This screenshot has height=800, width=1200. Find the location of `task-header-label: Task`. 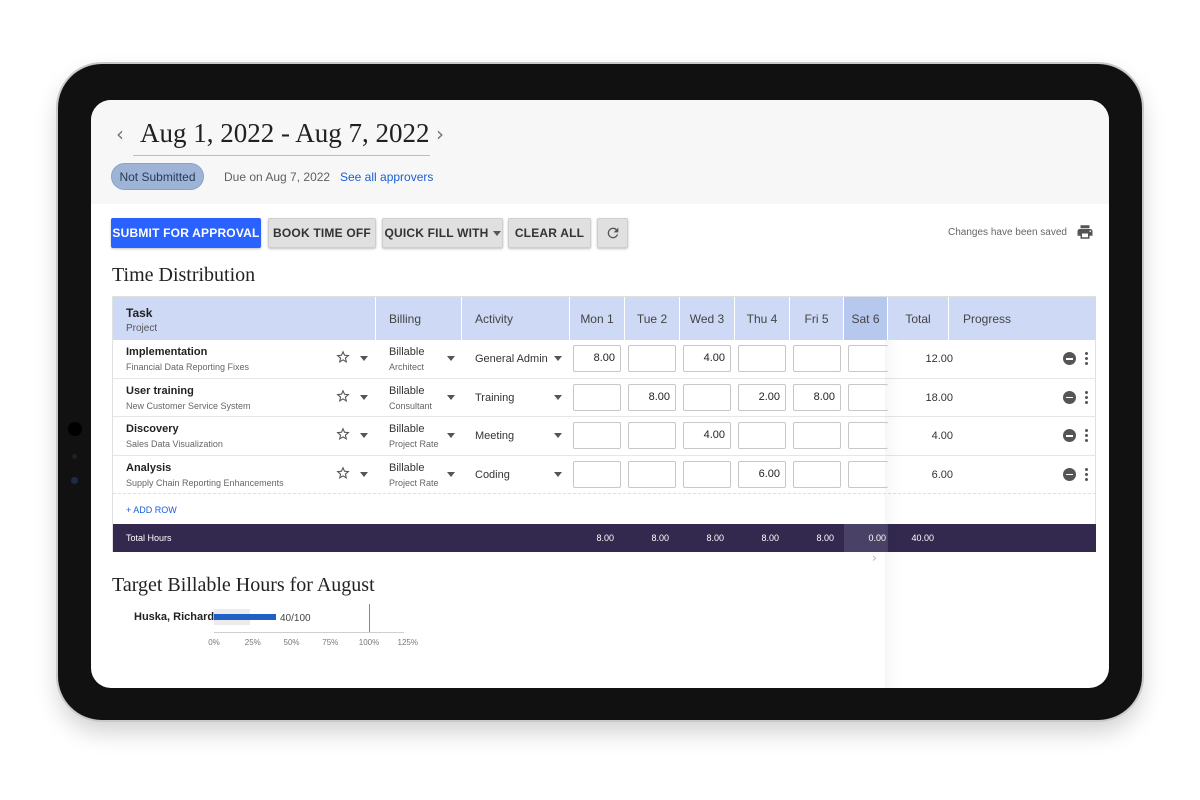

task-header-label: Task is located at coordinates (139, 313).